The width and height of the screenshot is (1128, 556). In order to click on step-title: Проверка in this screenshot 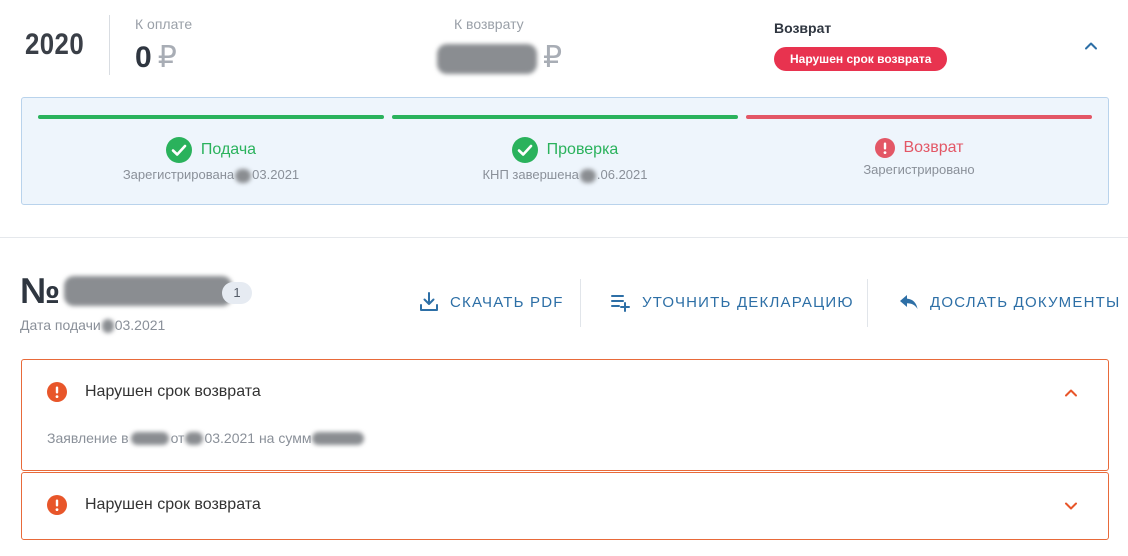, I will do `click(582, 149)`.